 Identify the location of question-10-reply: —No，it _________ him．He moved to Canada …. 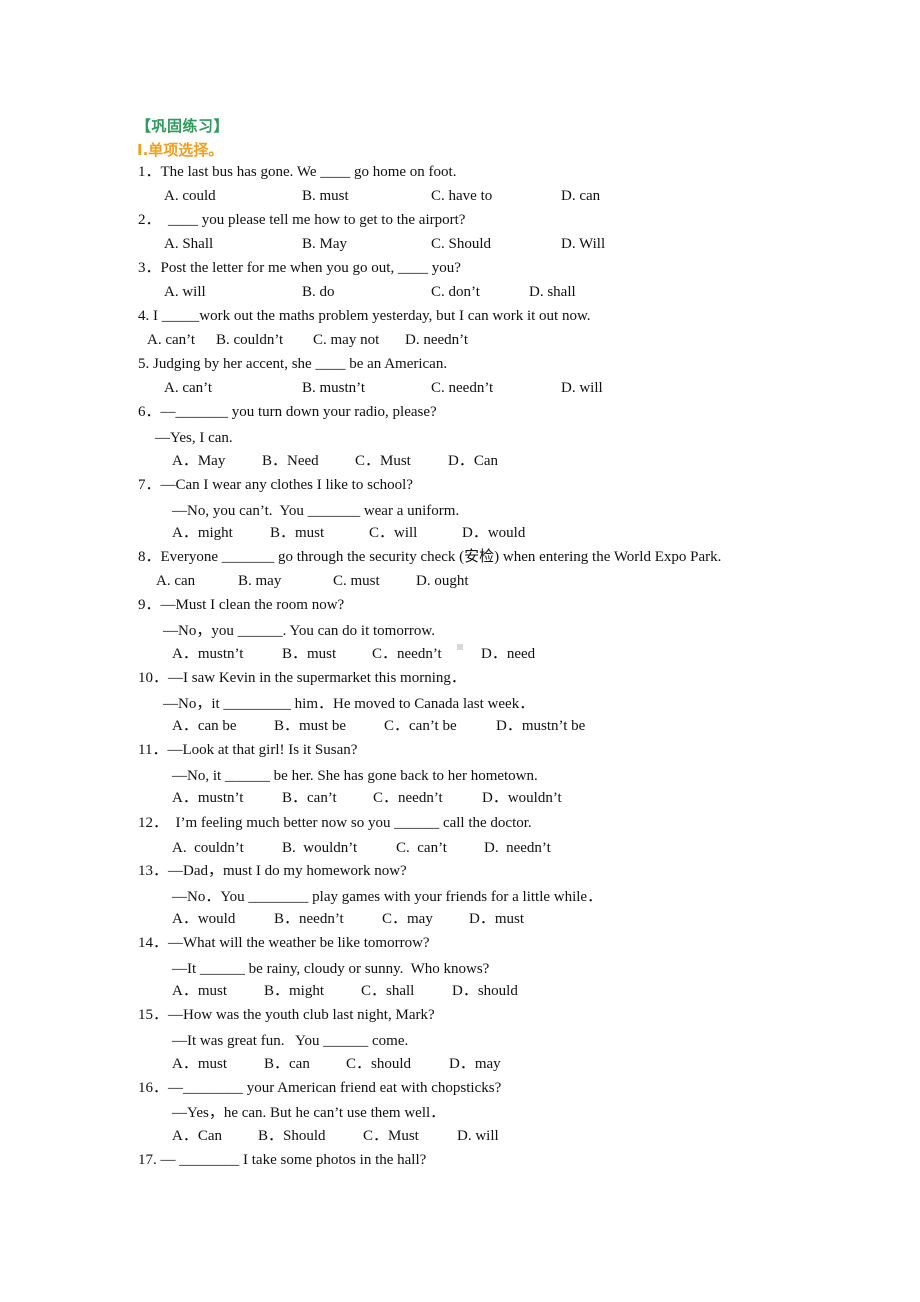
(349, 704).